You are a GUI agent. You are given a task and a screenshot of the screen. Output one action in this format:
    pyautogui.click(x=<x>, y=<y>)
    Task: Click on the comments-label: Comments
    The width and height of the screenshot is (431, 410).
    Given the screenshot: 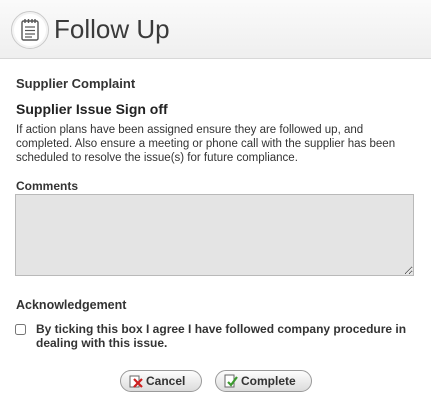 What is the action you would take?
    pyautogui.click(x=47, y=186)
    